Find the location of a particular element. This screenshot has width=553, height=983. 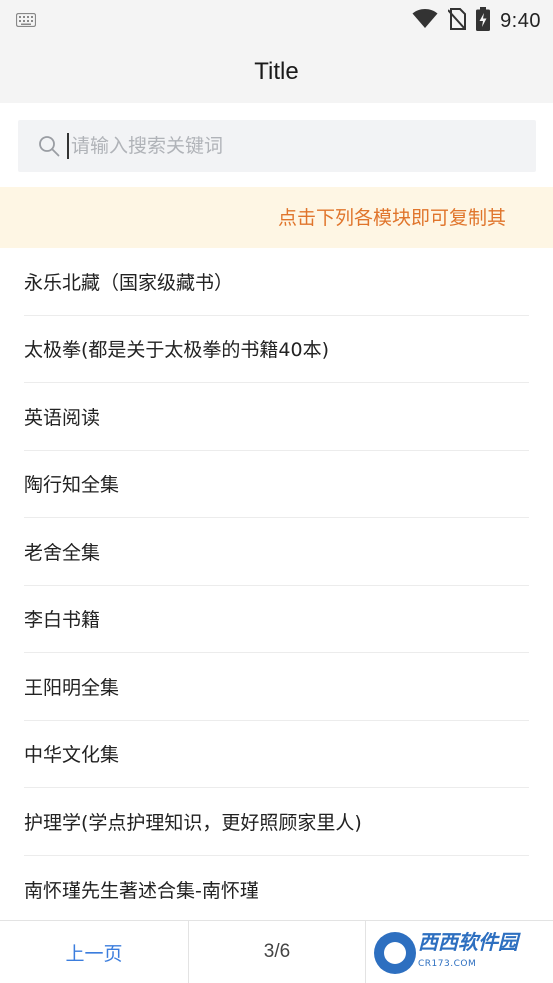

list-item: 王阳明全集 is located at coordinates (276, 687).